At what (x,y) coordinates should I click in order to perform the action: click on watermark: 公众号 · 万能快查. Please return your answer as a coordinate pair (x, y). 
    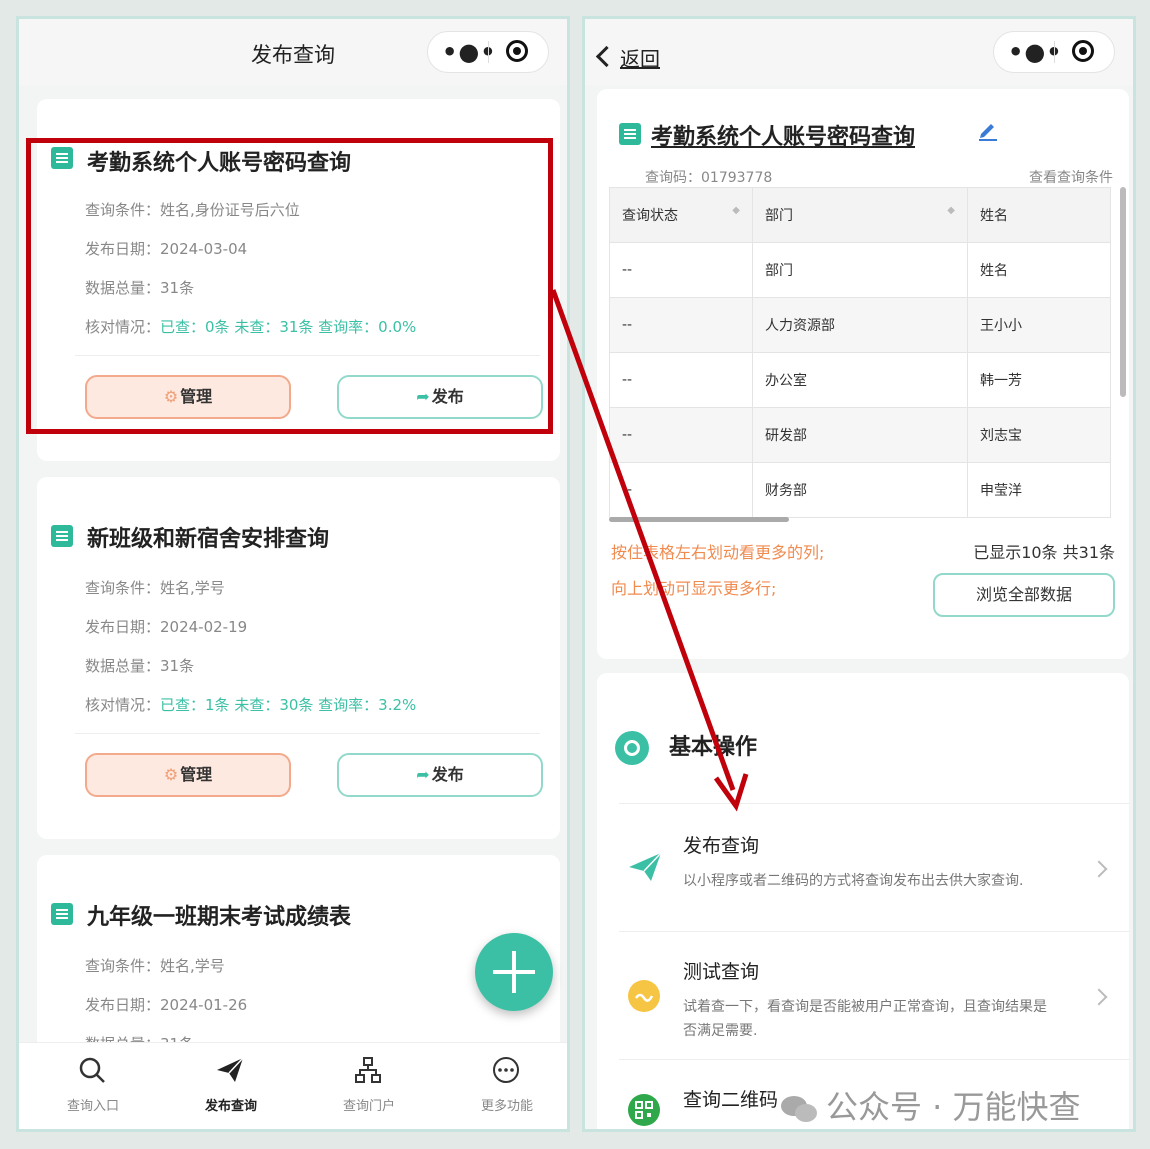
    Looking at the image, I should click on (930, 1105).